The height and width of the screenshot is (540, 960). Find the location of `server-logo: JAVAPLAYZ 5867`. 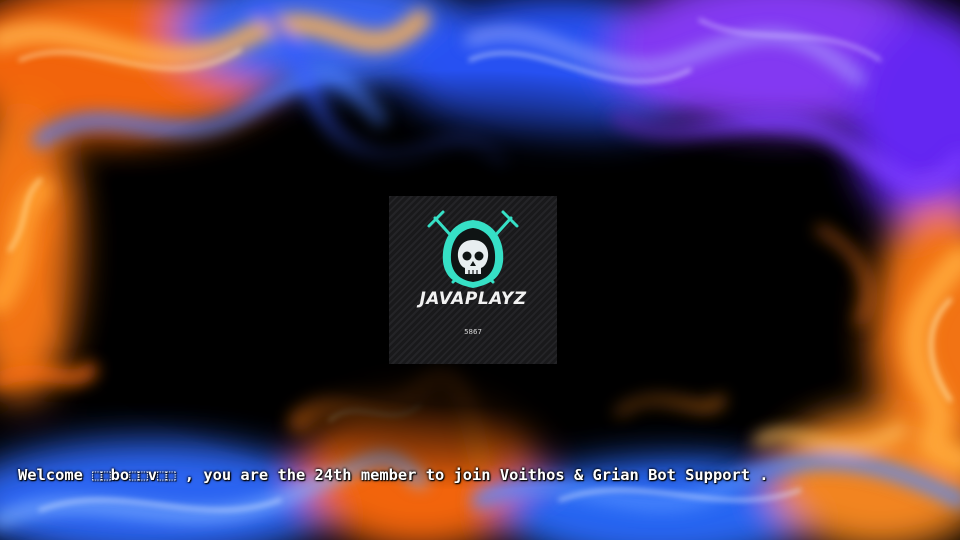

server-logo: JAVAPLAYZ 5867 is located at coordinates (473, 280).